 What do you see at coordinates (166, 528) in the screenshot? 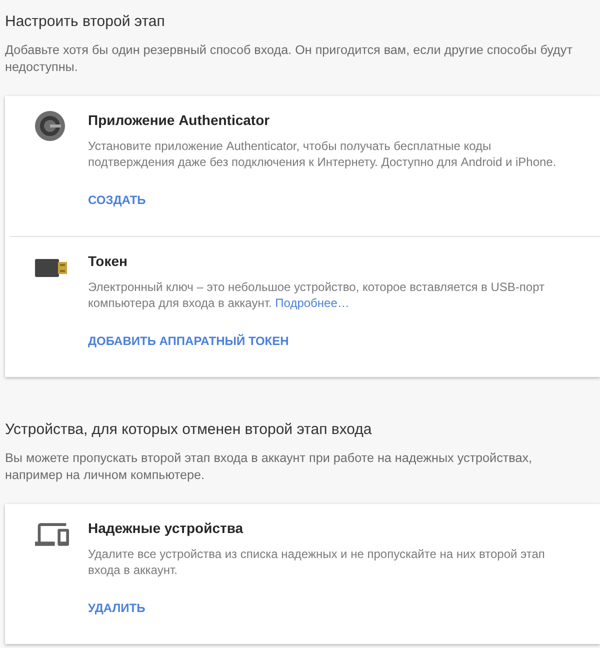
I see `option-title: Надежные устройства` at bounding box center [166, 528].